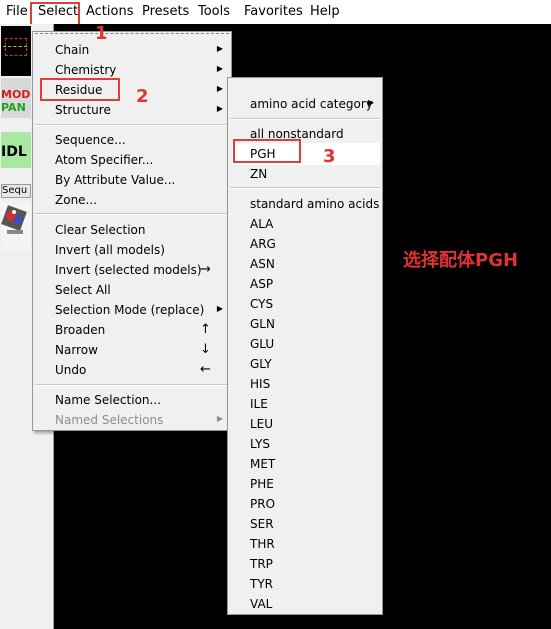 The width and height of the screenshot is (551, 629). I want to click on idle-button: IDL, so click(16, 150).